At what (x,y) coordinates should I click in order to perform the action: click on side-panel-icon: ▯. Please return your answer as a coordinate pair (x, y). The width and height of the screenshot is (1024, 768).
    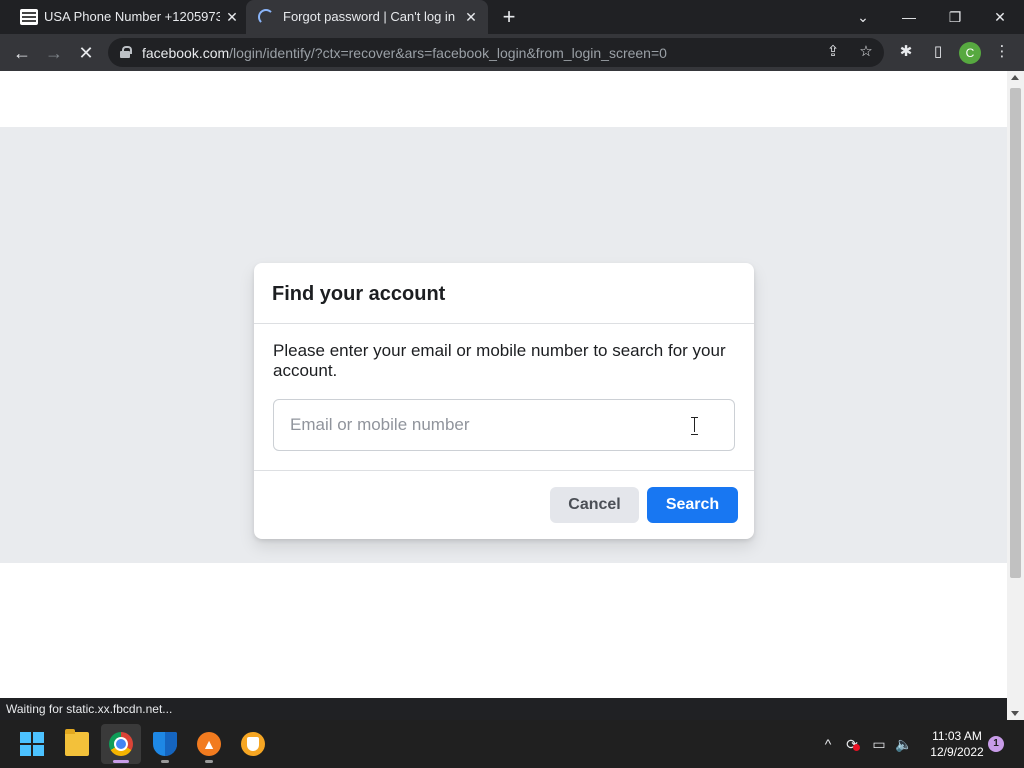
    Looking at the image, I should click on (938, 52).